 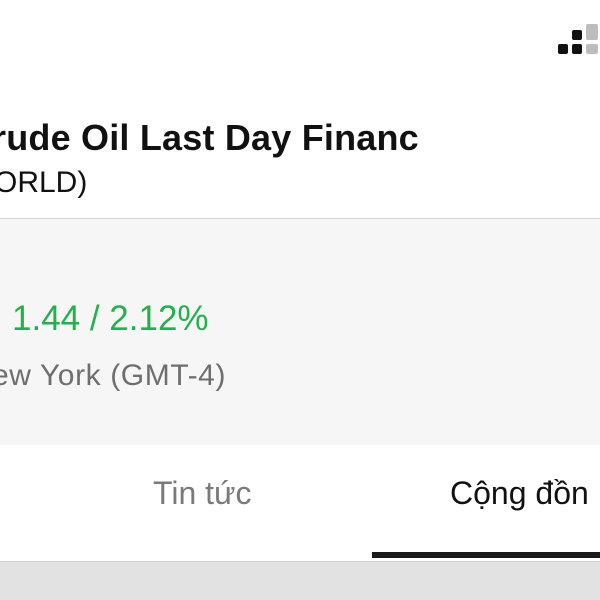 What do you see at coordinates (113, 375) in the screenshot?
I see `market-timezone: ew York (GMT-4)` at bounding box center [113, 375].